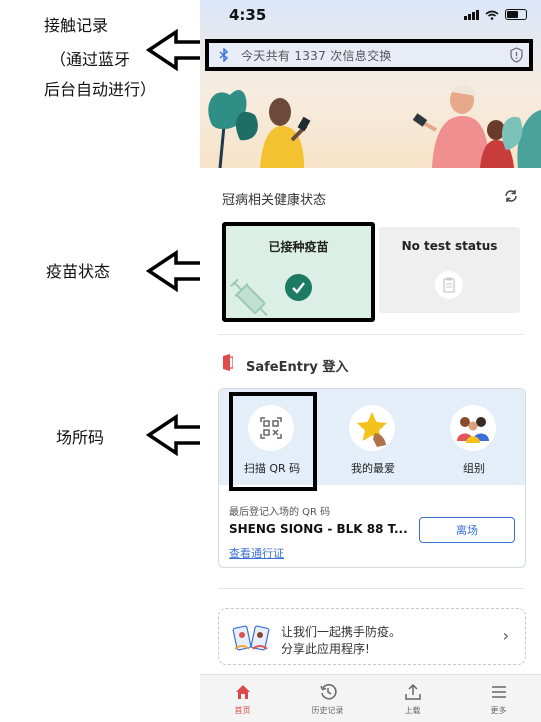 Image resolution: width=541 pixels, height=722 pixels. I want to click on status-time: 4:35, so click(248, 15).